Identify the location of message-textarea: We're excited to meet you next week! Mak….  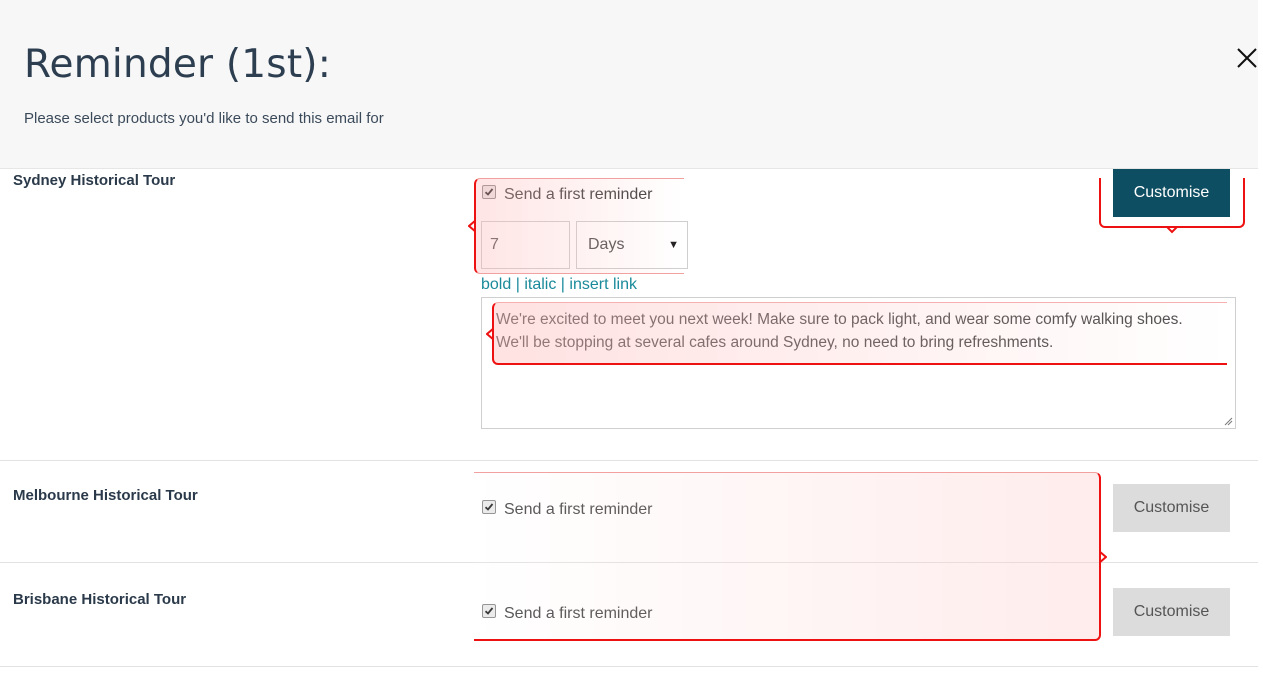
(858, 363).